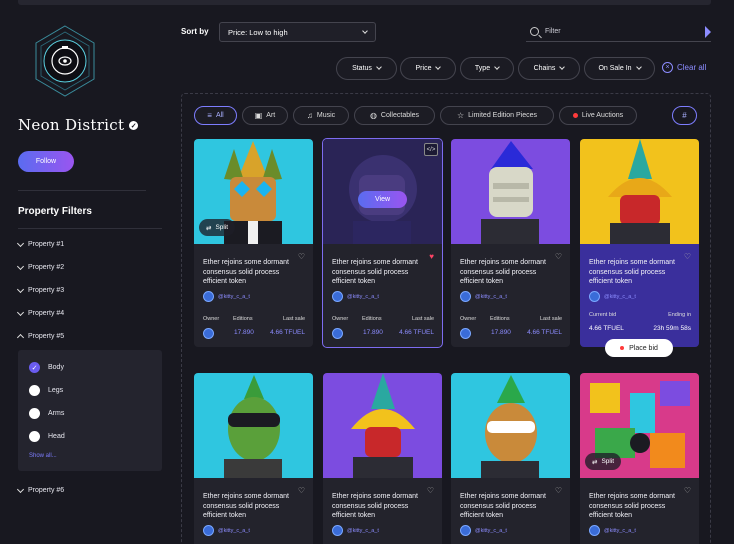 The width and height of the screenshot is (734, 544). What do you see at coordinates (639, 348) in the screenshot?
I see `place-bid-button: Place bid` at bounding box center [639, 348].